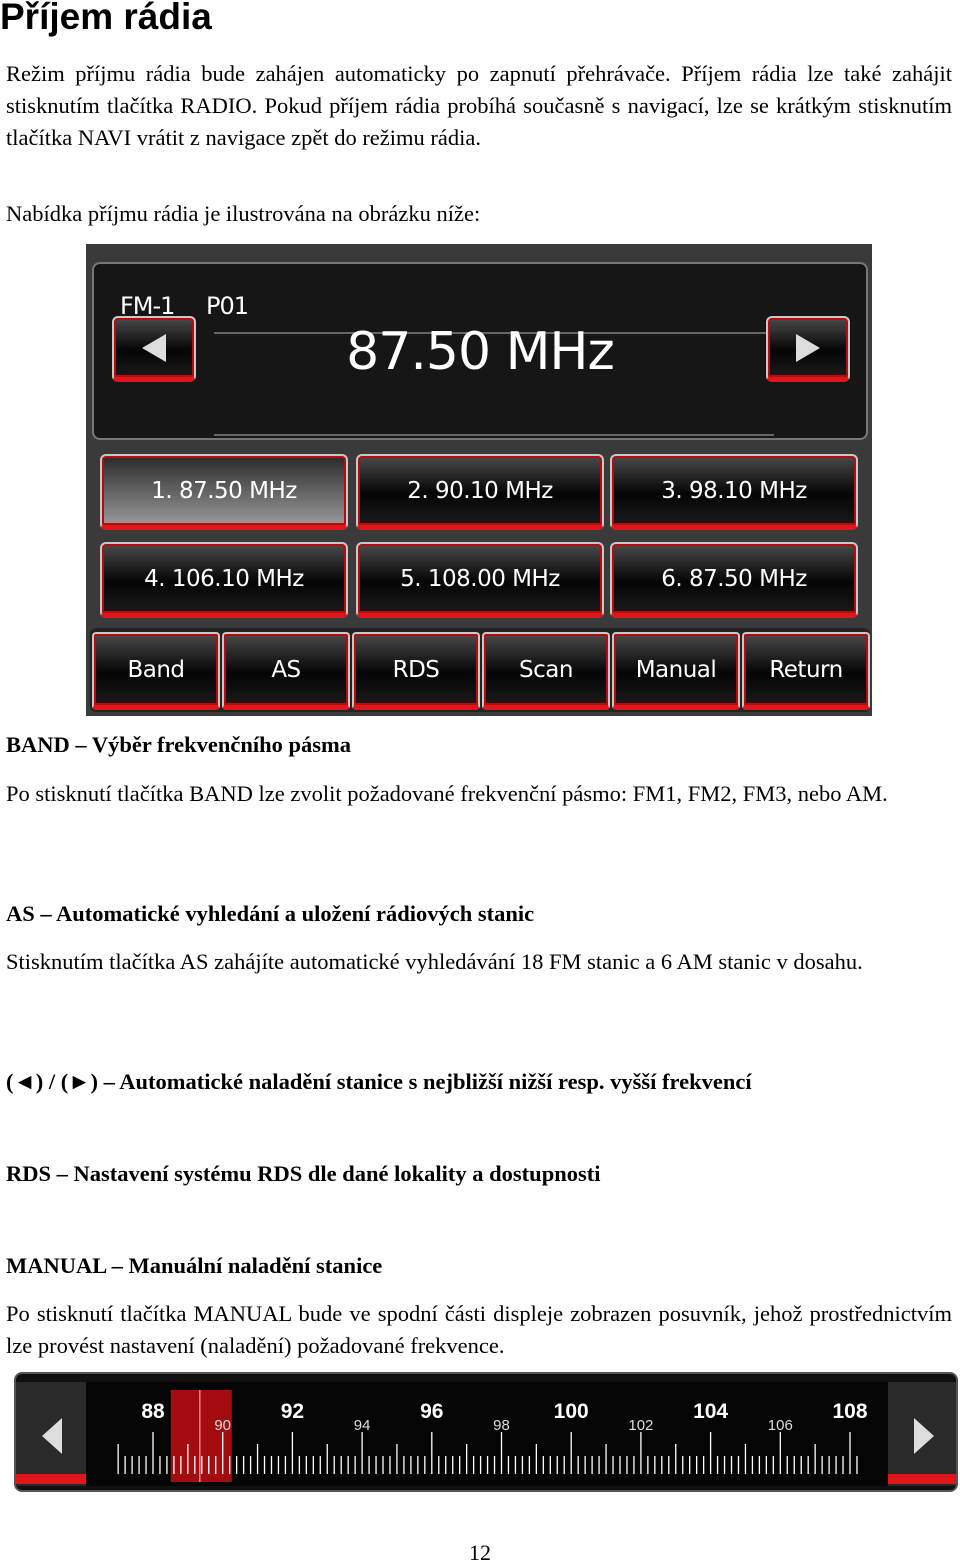 The height and width of the screenshot is (1566, 960). I want to click on scale-label-minor: 106, so click(780, 1425).